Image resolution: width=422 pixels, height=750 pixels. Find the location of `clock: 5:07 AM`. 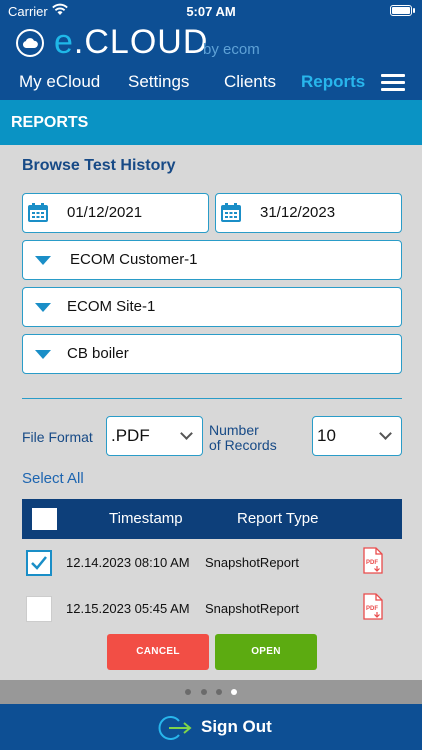

clock: 5:07 AM is located at coordinates (211, 11).